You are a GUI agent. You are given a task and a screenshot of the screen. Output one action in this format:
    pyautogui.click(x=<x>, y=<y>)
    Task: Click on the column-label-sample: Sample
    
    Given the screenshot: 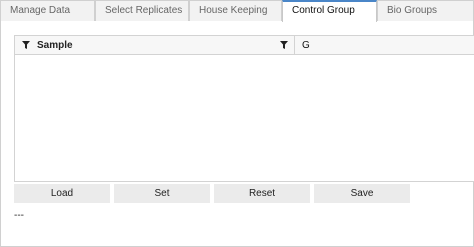 What is the action you would take?
    pyautogui.click(x=55, y=45)
    